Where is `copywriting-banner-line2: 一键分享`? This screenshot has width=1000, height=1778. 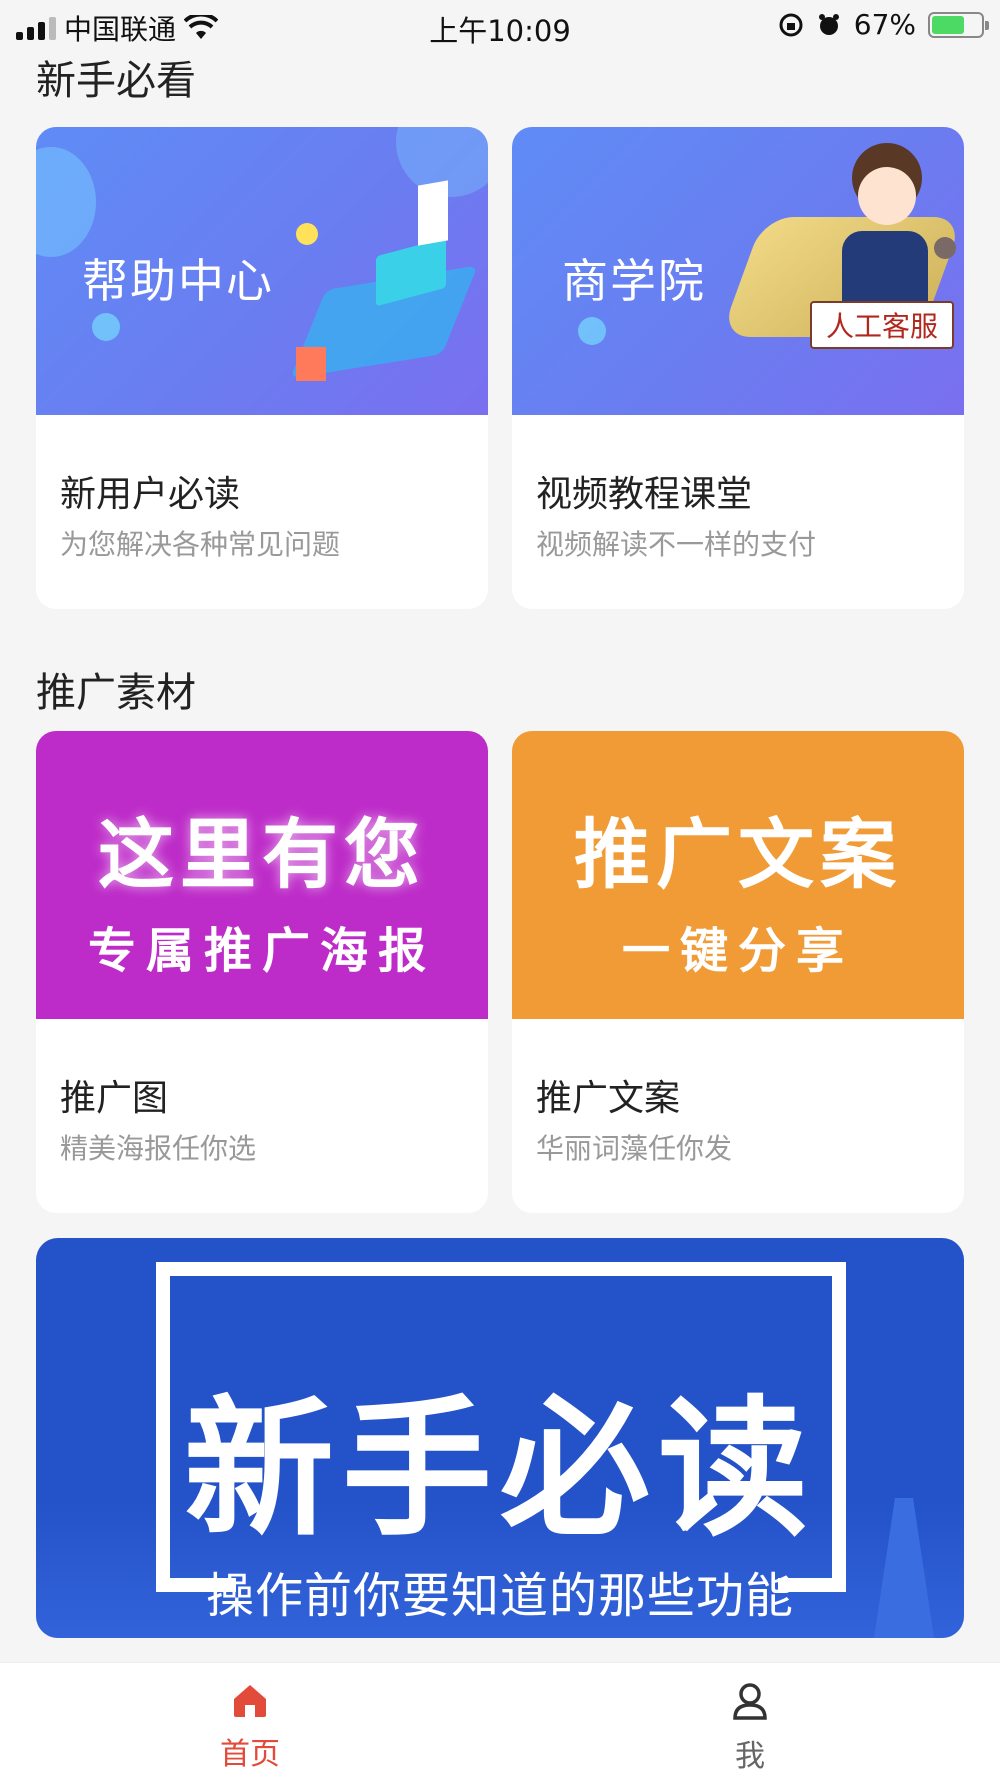 copywriting-banner-line2: 一键分享 is located at coordinates (737, 951).